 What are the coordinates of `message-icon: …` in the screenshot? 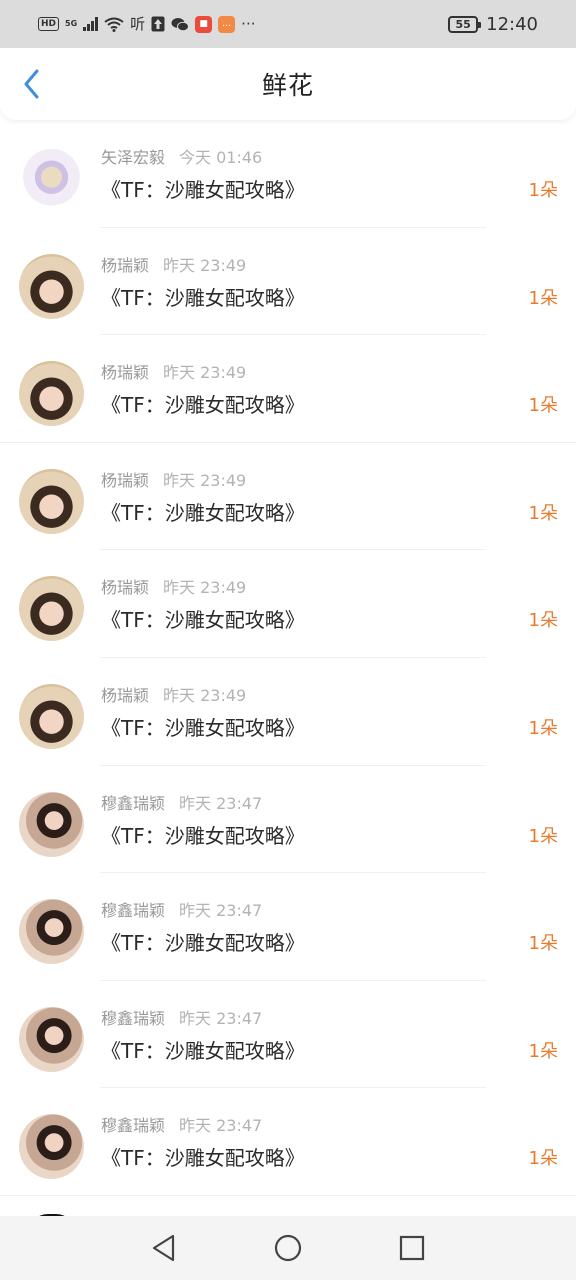 It's located at (227, 24).